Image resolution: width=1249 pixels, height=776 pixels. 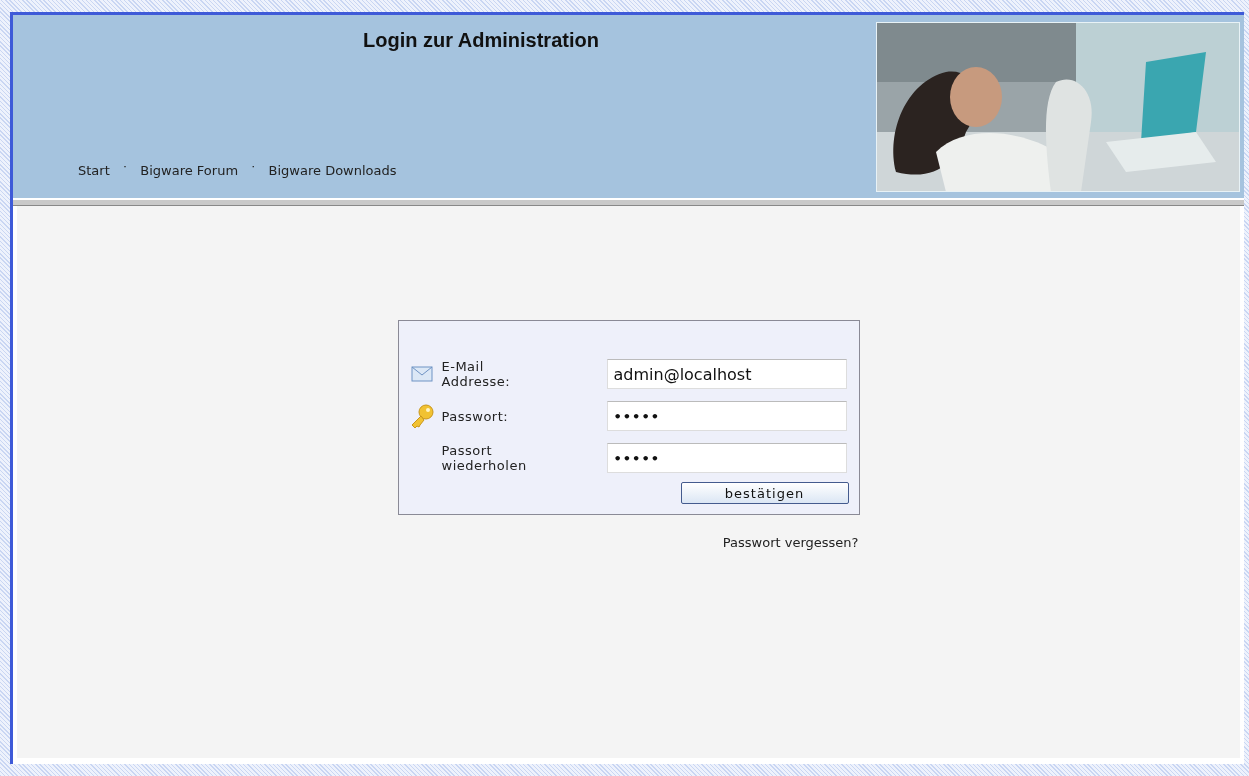 What do you see at coordinates (422, 416) in the screenshot?
I see `key-icon` at bounding box center [422, 416].